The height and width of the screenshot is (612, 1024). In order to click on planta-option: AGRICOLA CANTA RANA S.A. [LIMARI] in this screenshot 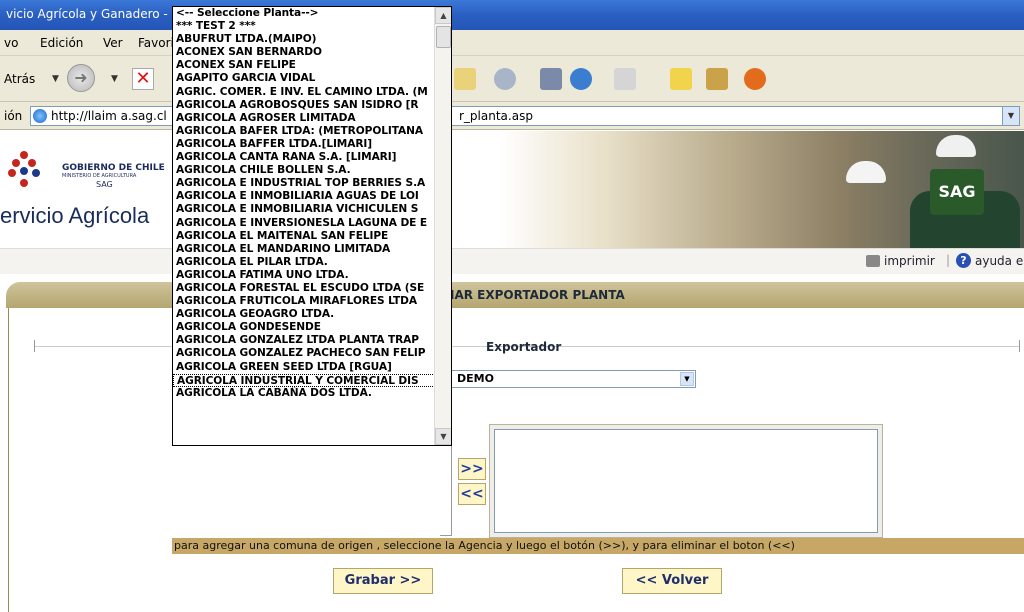, I will do `click(304, 157)`.